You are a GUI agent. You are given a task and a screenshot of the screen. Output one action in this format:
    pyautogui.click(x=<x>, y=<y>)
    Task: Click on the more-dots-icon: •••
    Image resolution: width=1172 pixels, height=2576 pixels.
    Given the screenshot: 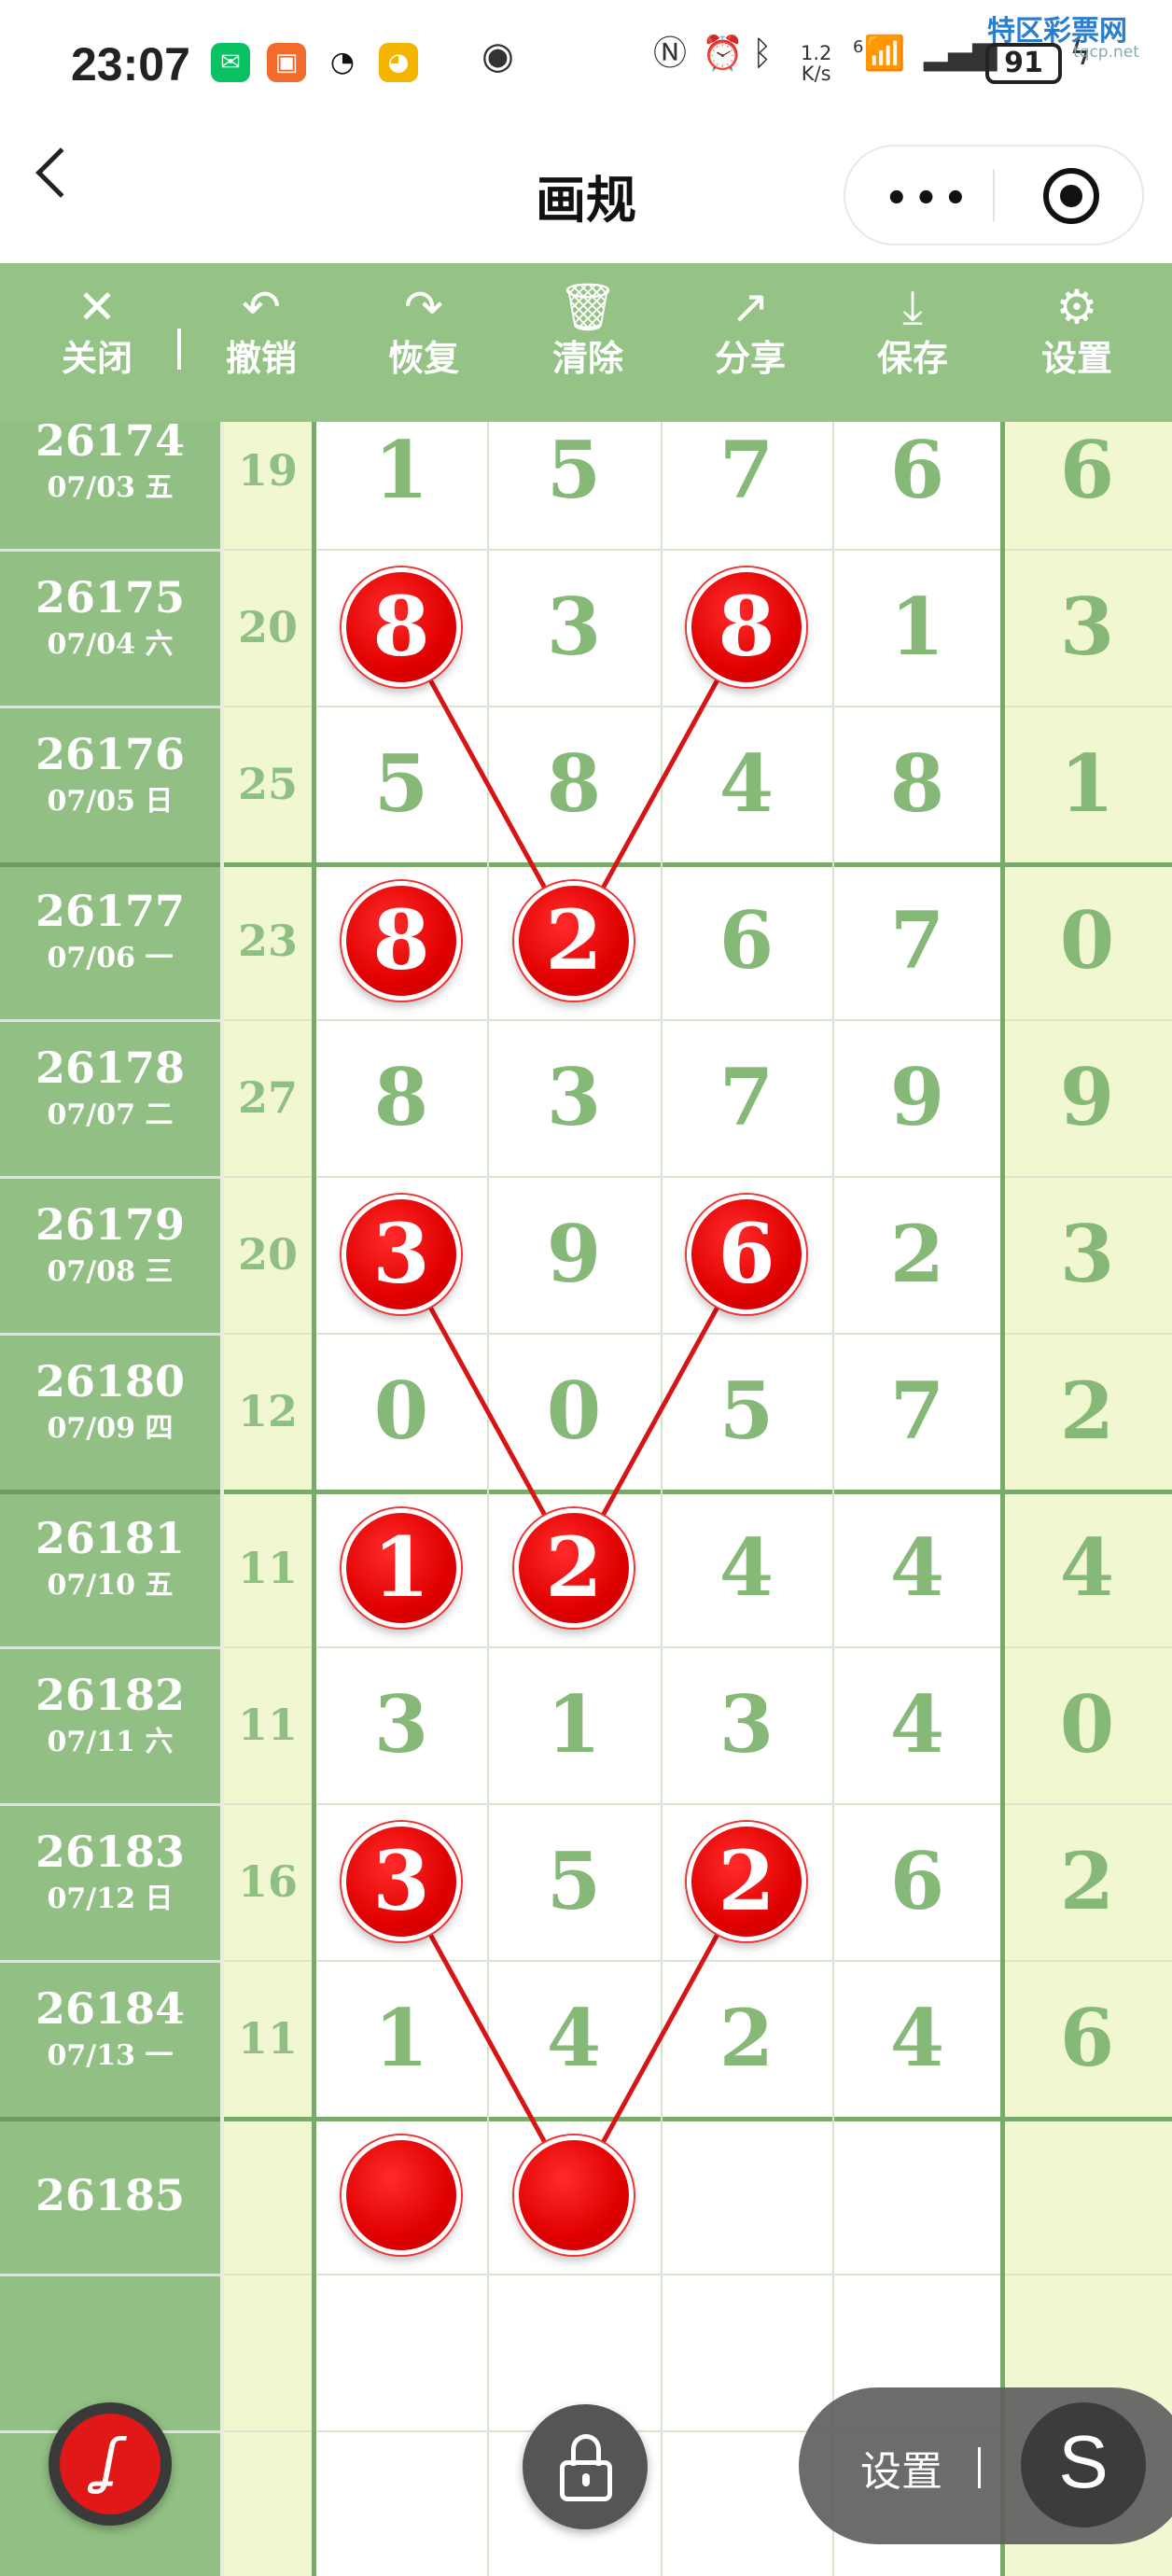 What is the action you would take?
    pyautogui.click(x=929, y=198)
    